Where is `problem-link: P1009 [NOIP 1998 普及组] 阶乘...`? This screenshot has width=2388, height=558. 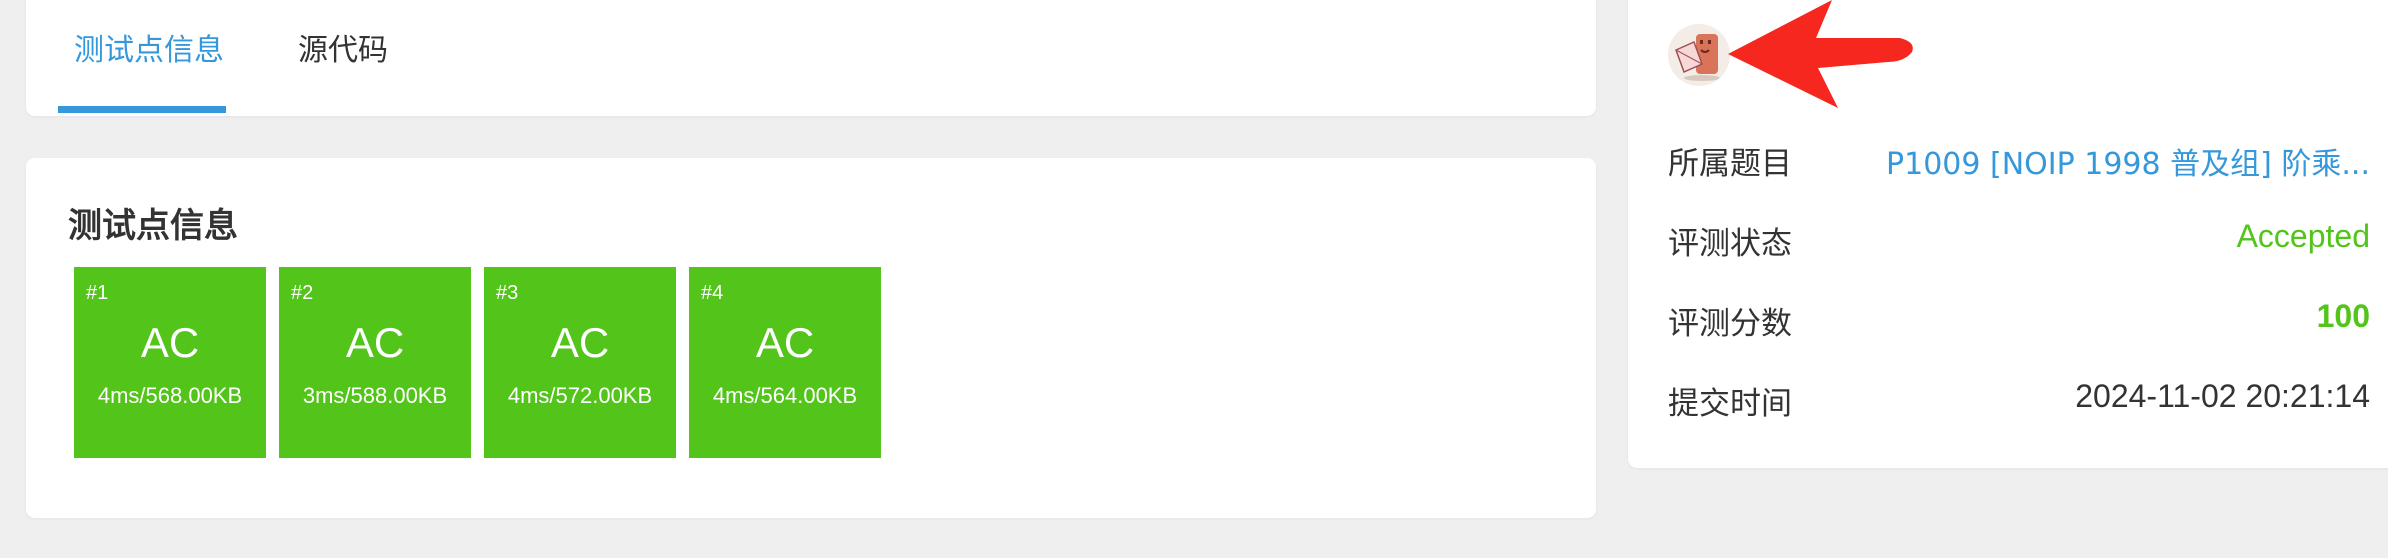 problem-link: P1009 [NOIP 1998 普及组] 阶乘... is located at coordinates (2124, 161).